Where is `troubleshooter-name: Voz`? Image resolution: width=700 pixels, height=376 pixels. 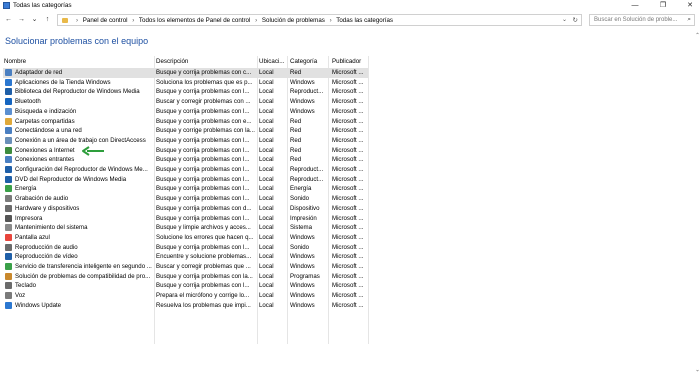
troubleshooter-name: Voz is located at coordinates (20, 296).